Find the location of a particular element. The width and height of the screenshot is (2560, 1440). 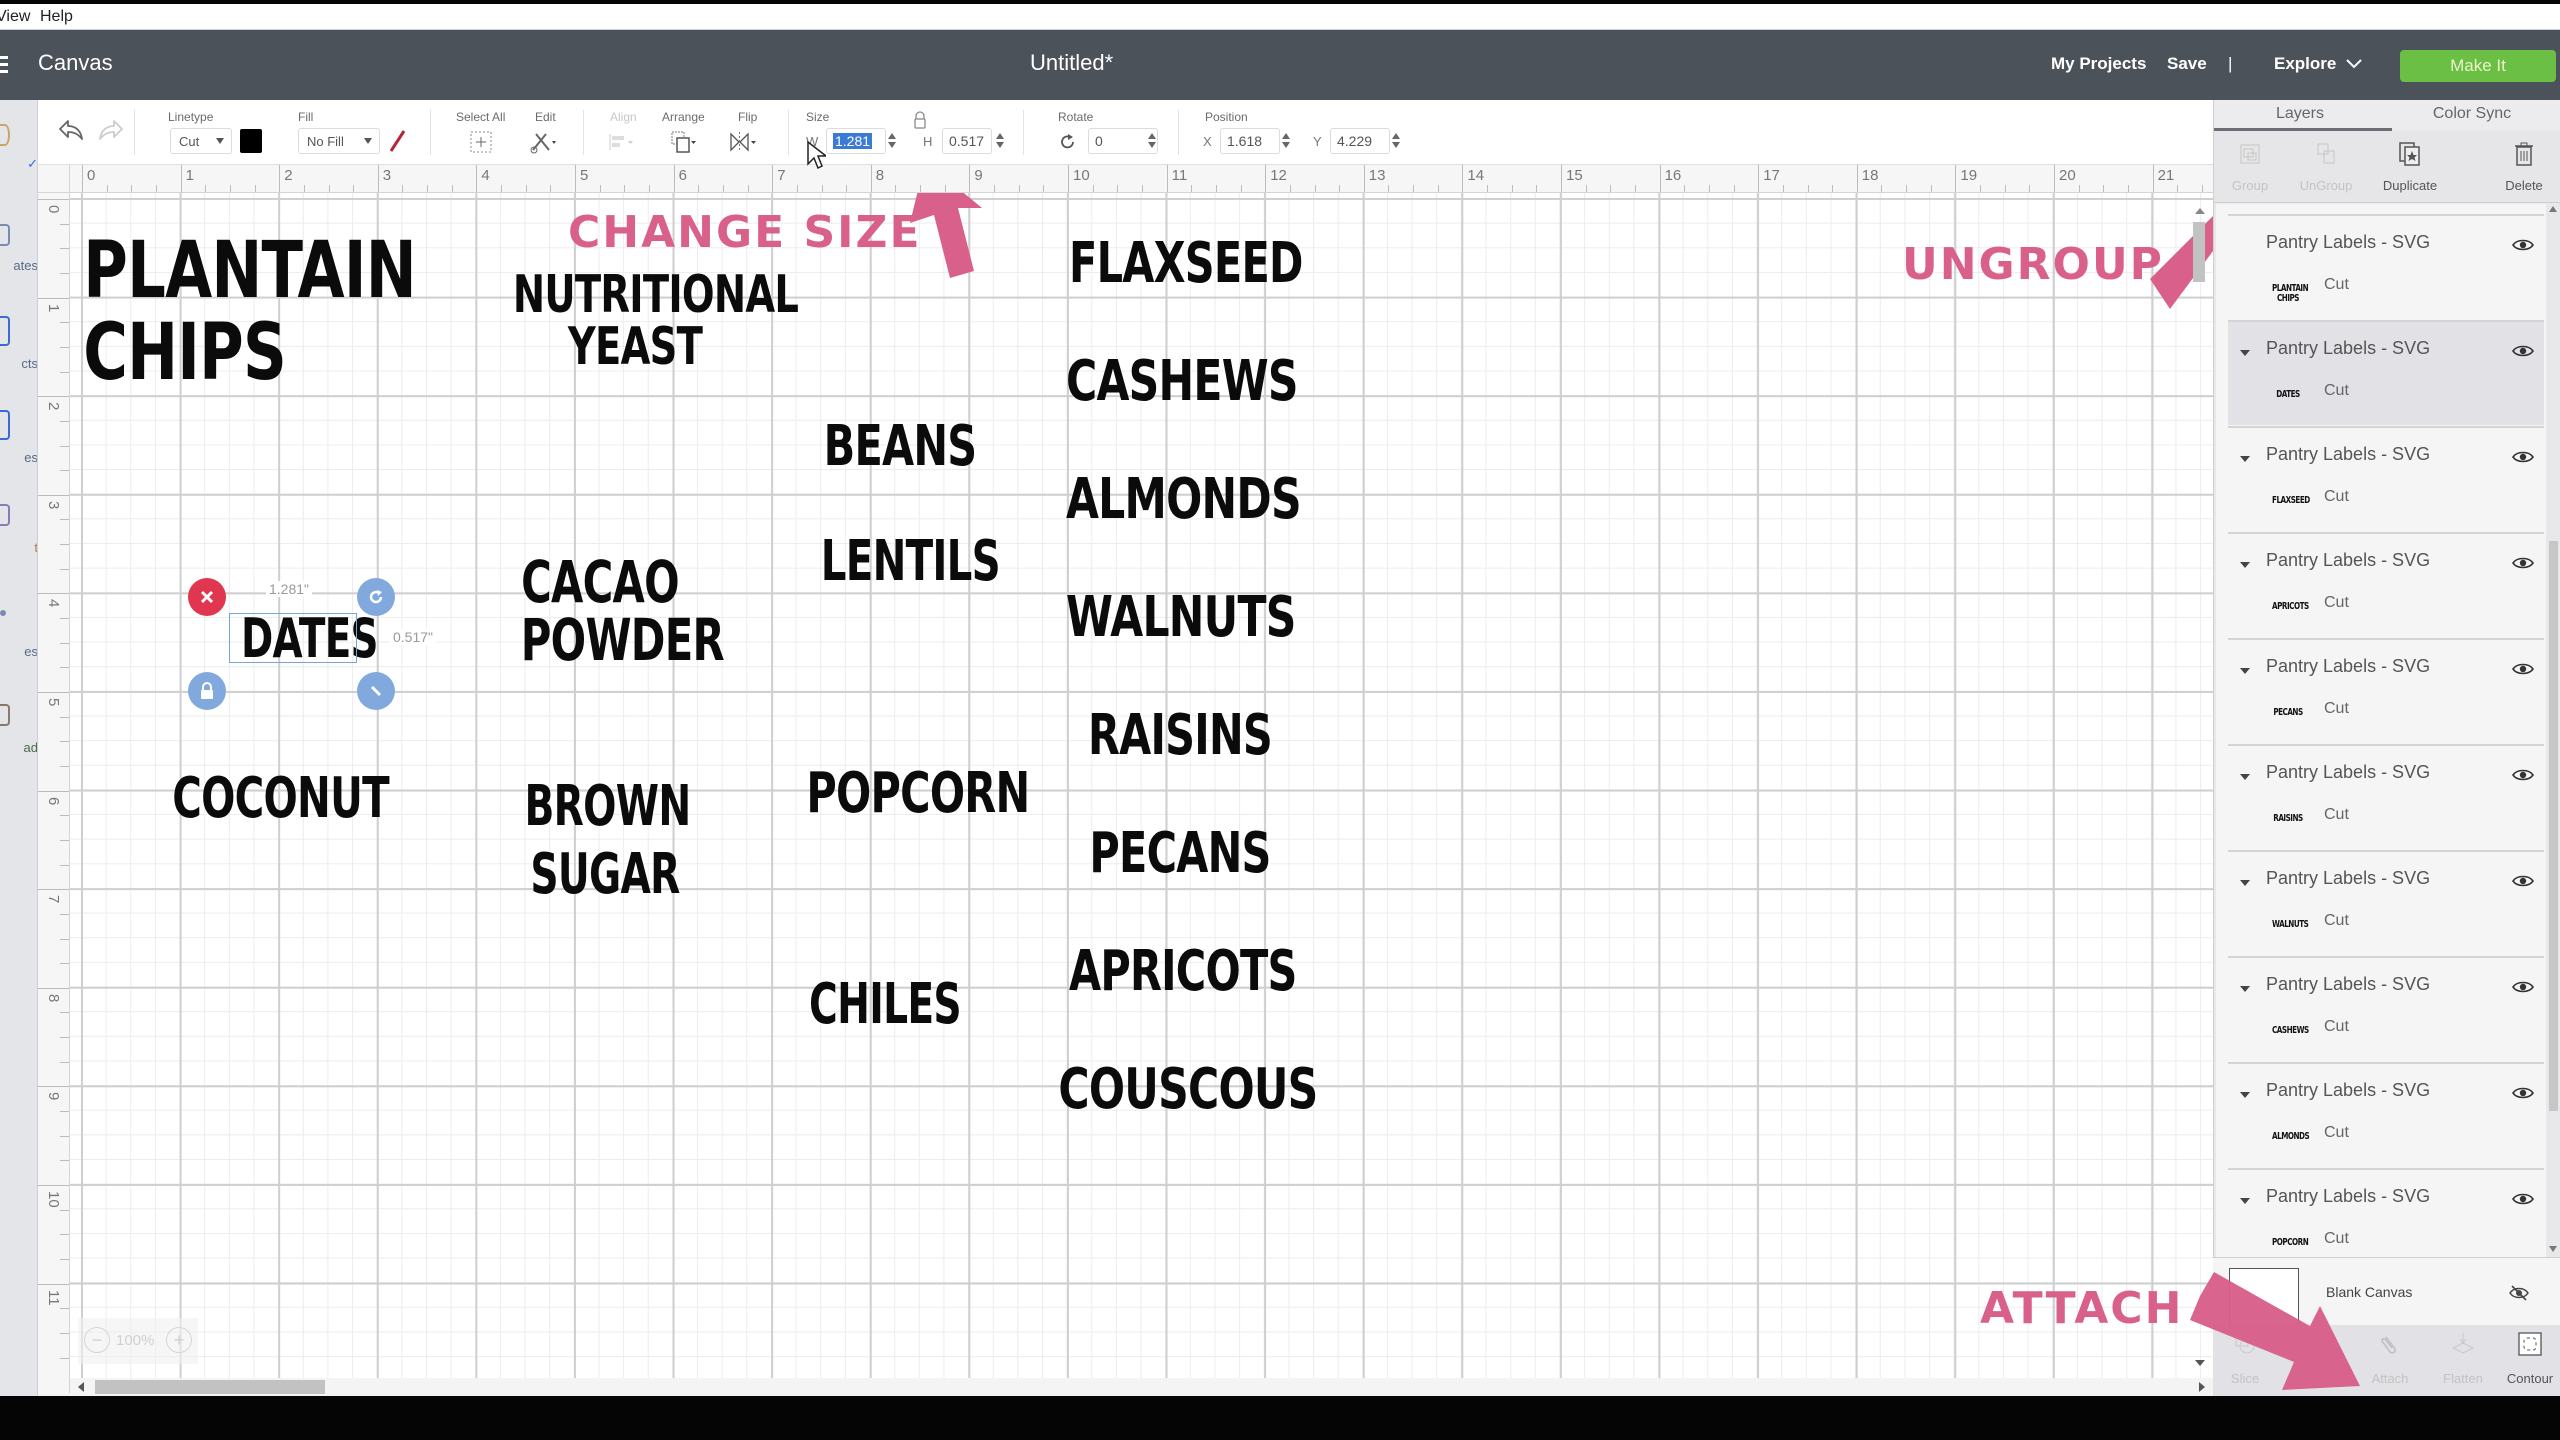

resize-handle is located at coordinates (376, 691).